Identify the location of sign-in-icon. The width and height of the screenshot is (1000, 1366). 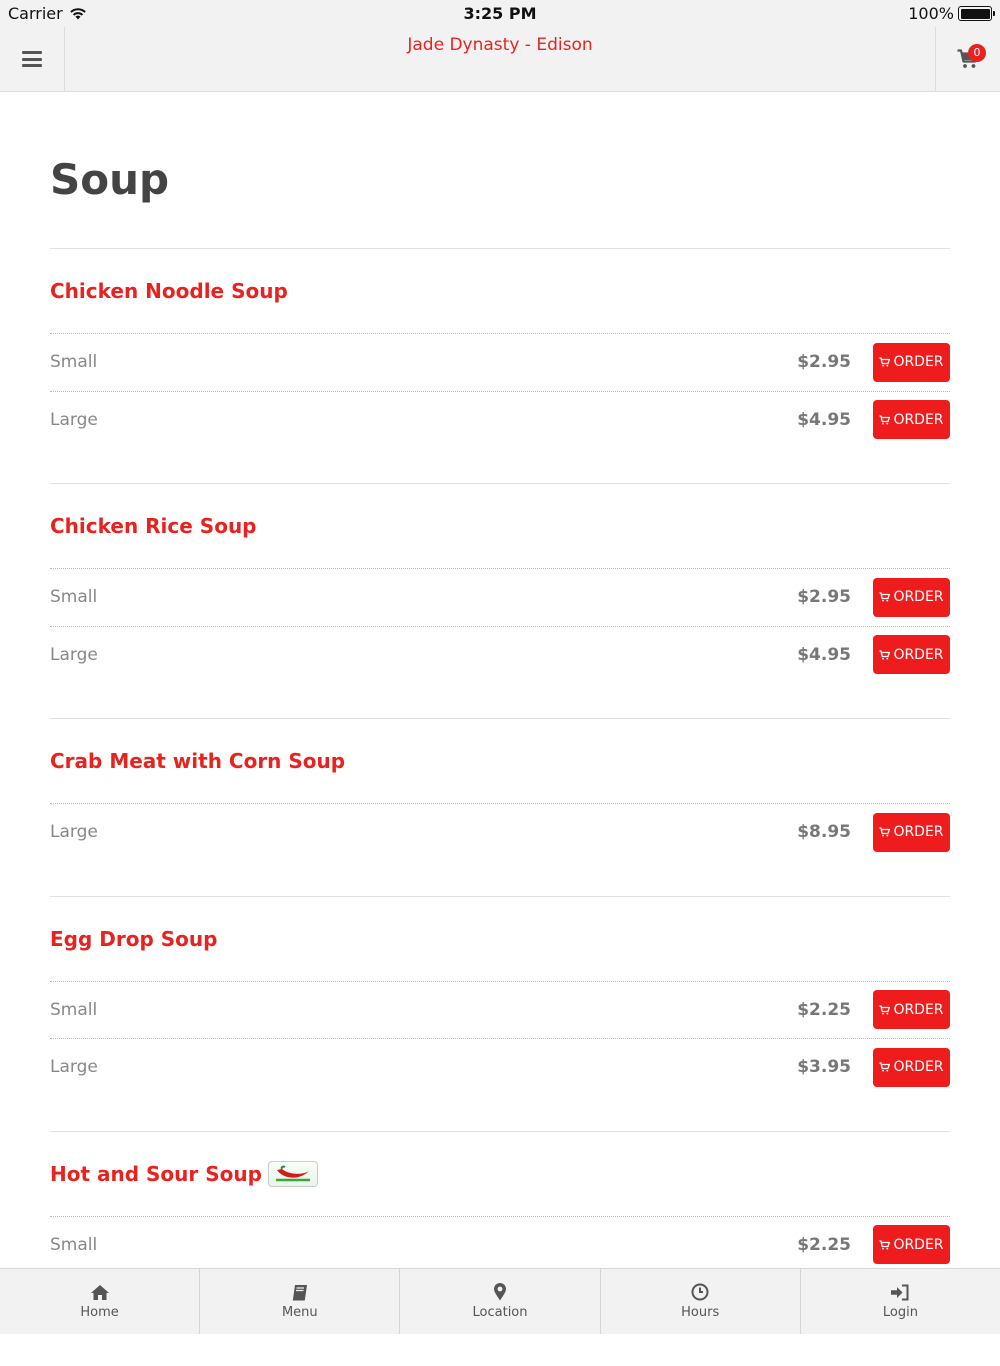
(900, 1292).